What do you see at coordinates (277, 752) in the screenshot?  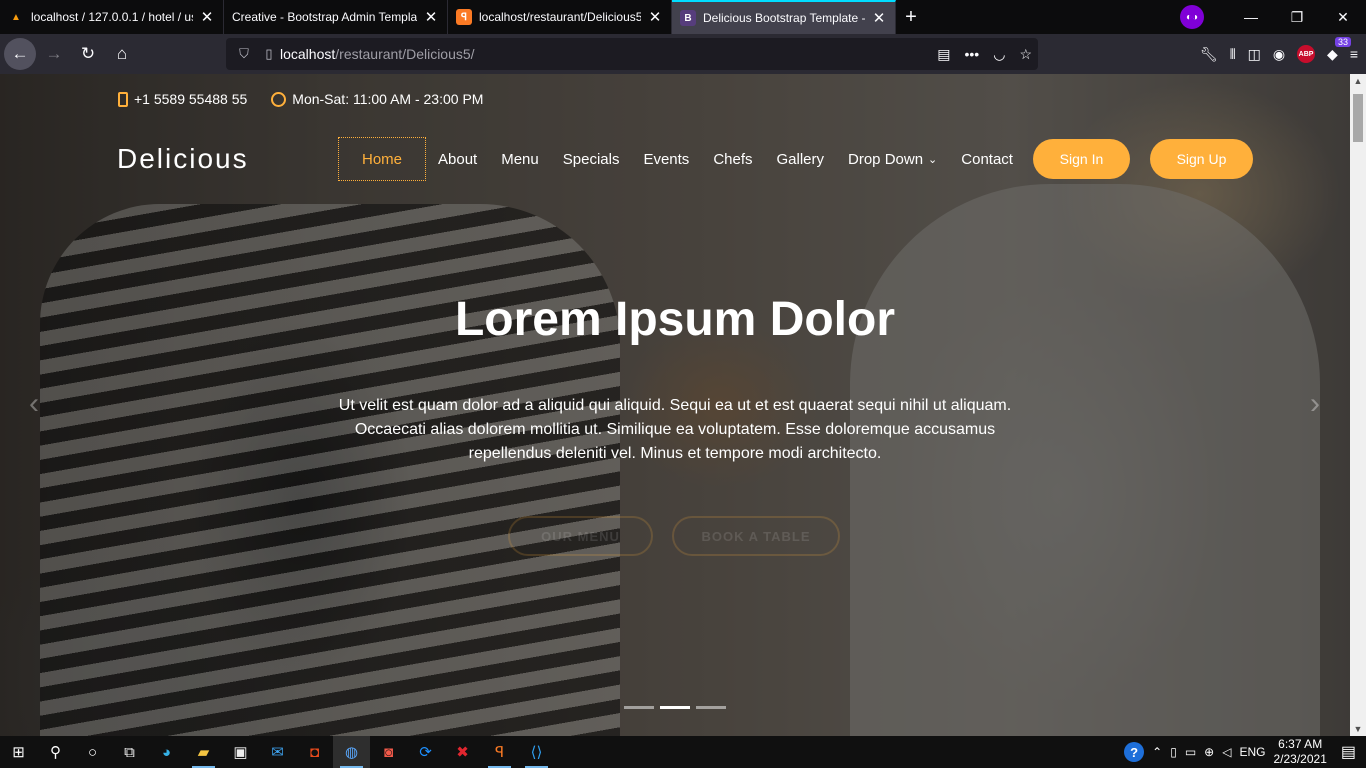 I see `mail-icon: ✉` at bounding box center [277, 752].